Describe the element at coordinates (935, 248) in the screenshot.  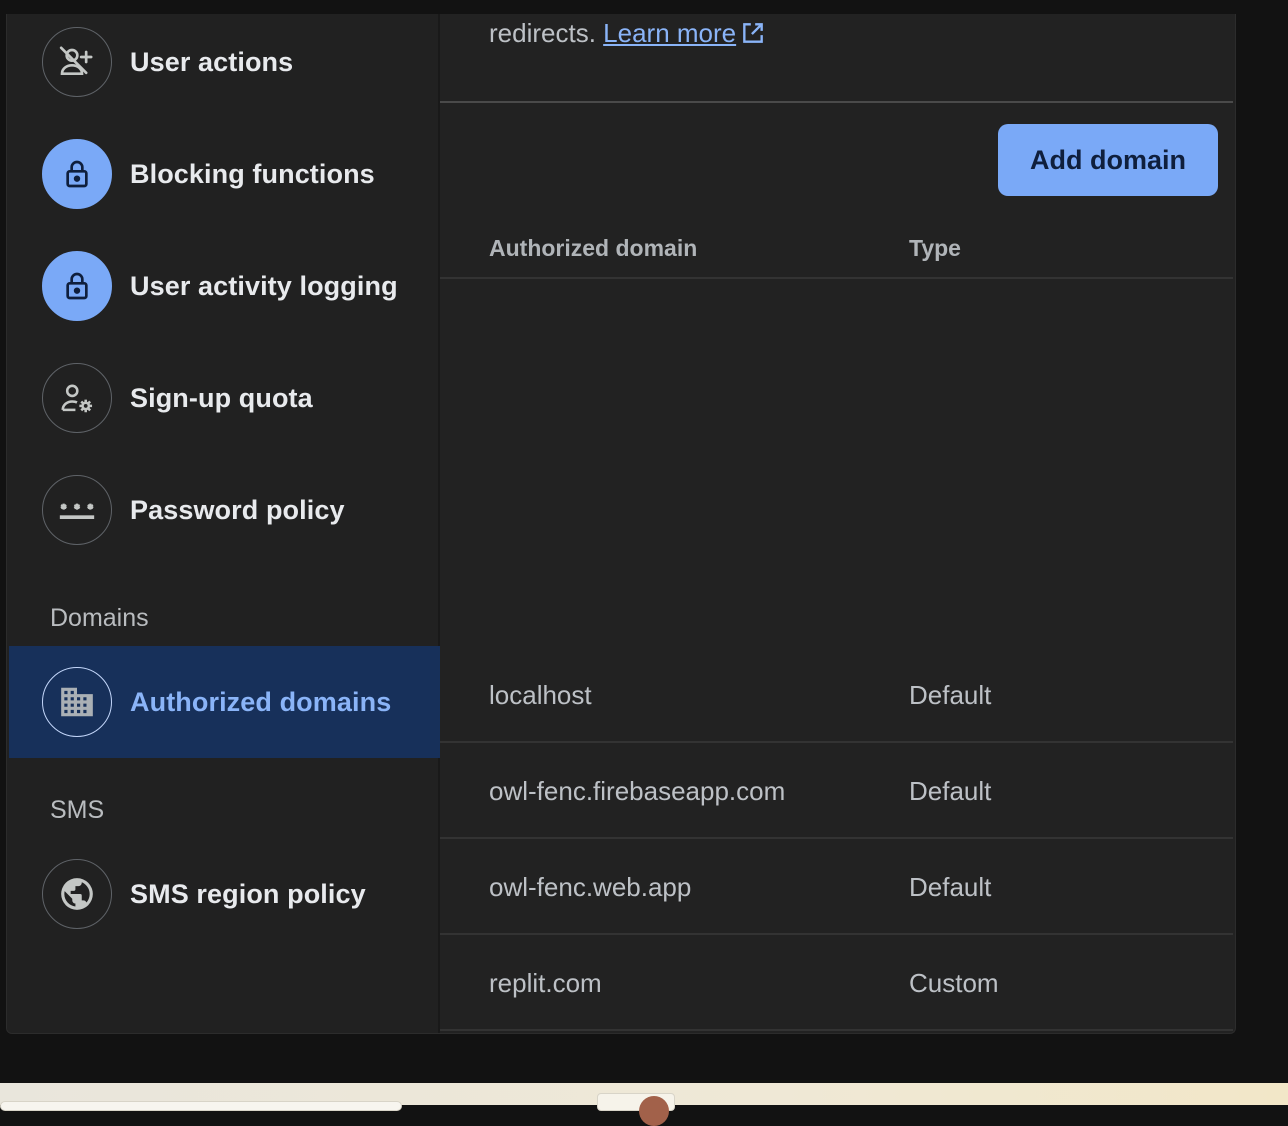
I see `column-header-type: Type` at that location.